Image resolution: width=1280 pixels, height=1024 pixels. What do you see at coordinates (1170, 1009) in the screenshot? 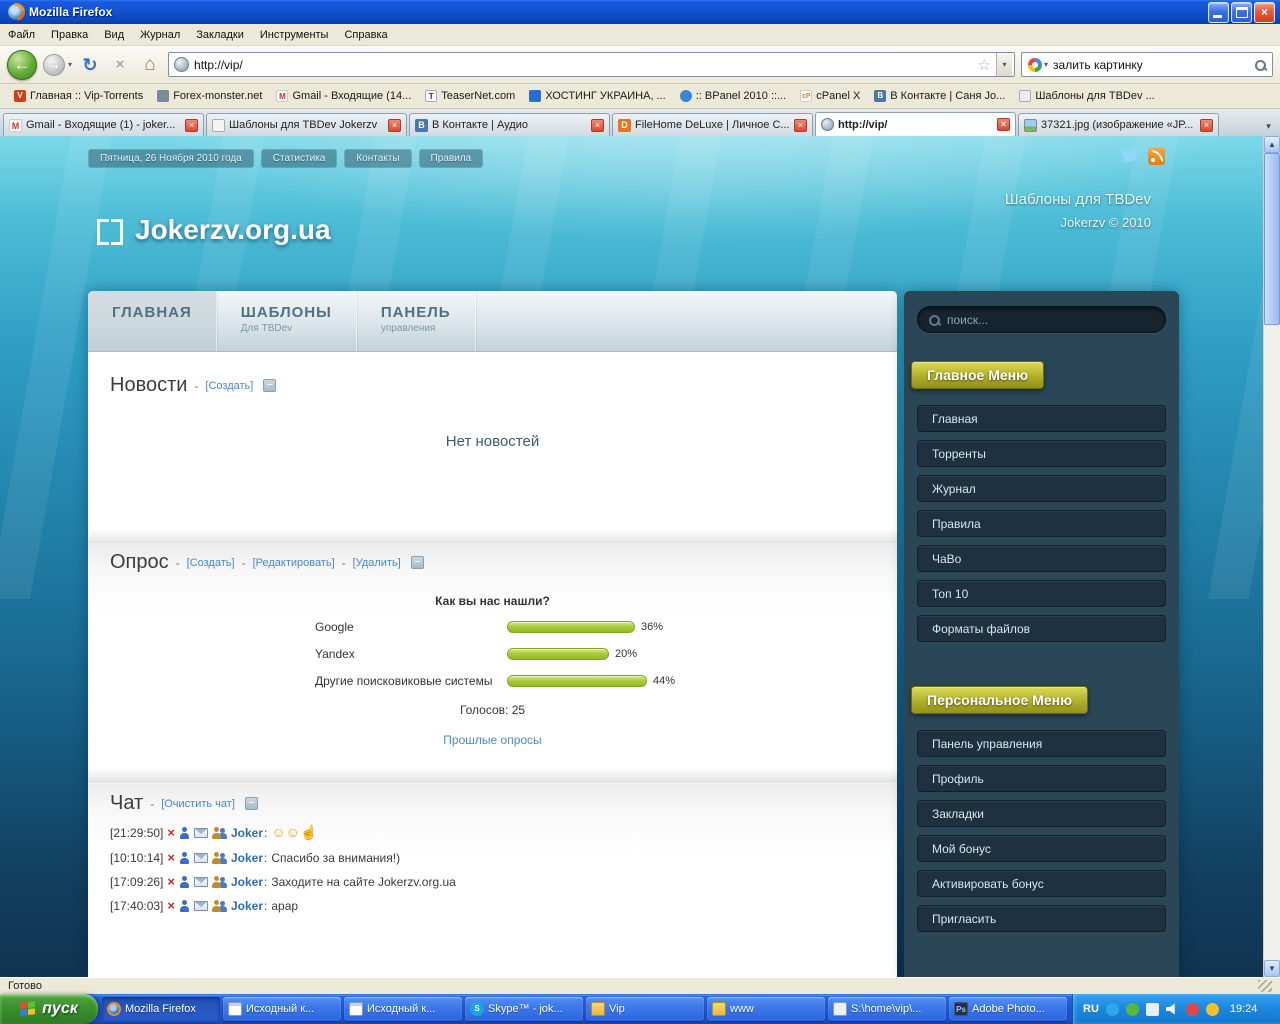
I see `volume-icon` at bounding box center [1170, 1009].